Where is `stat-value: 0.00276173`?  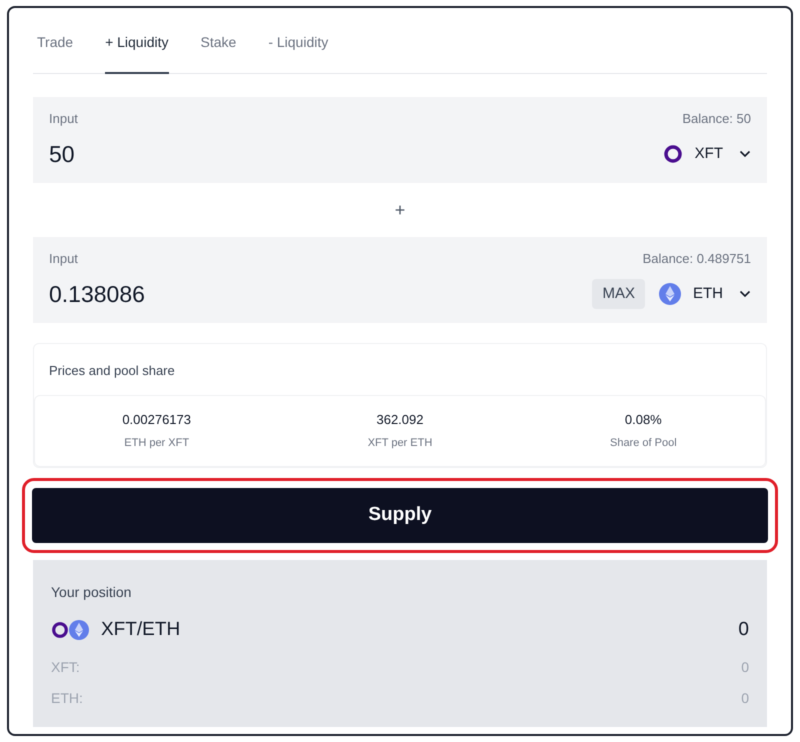 stat-value: 0.00276173 is located at coordinates (156, 419).